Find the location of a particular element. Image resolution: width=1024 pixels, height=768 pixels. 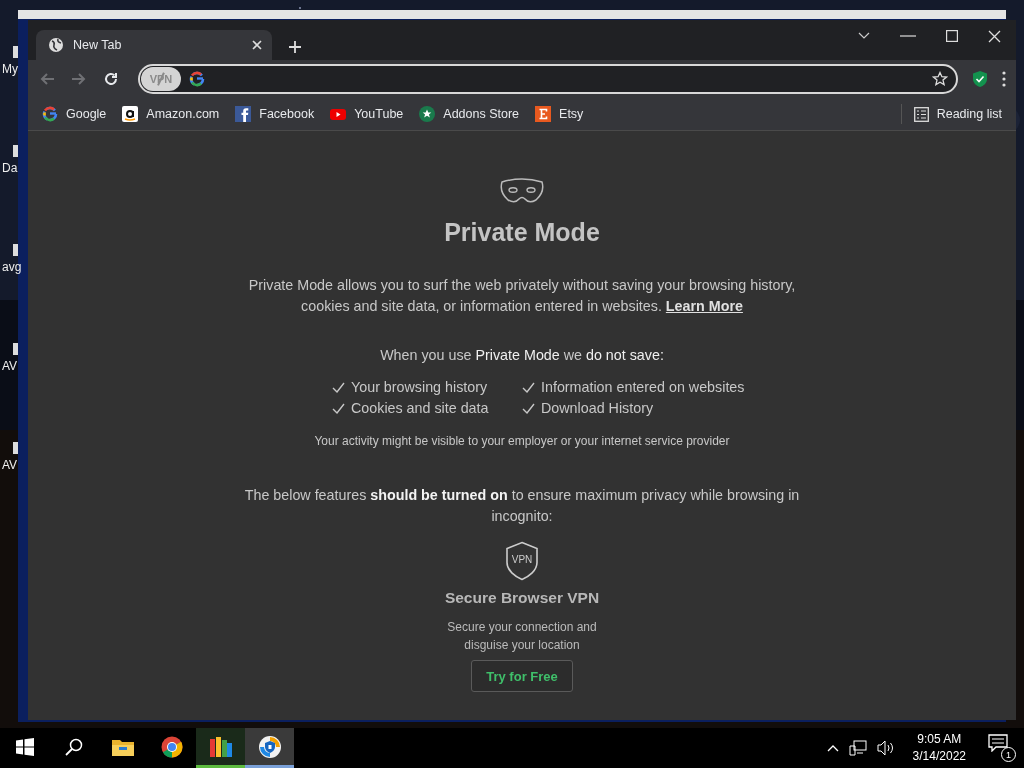

desktop-icon-label: avg is located at coordinates (11, 267).